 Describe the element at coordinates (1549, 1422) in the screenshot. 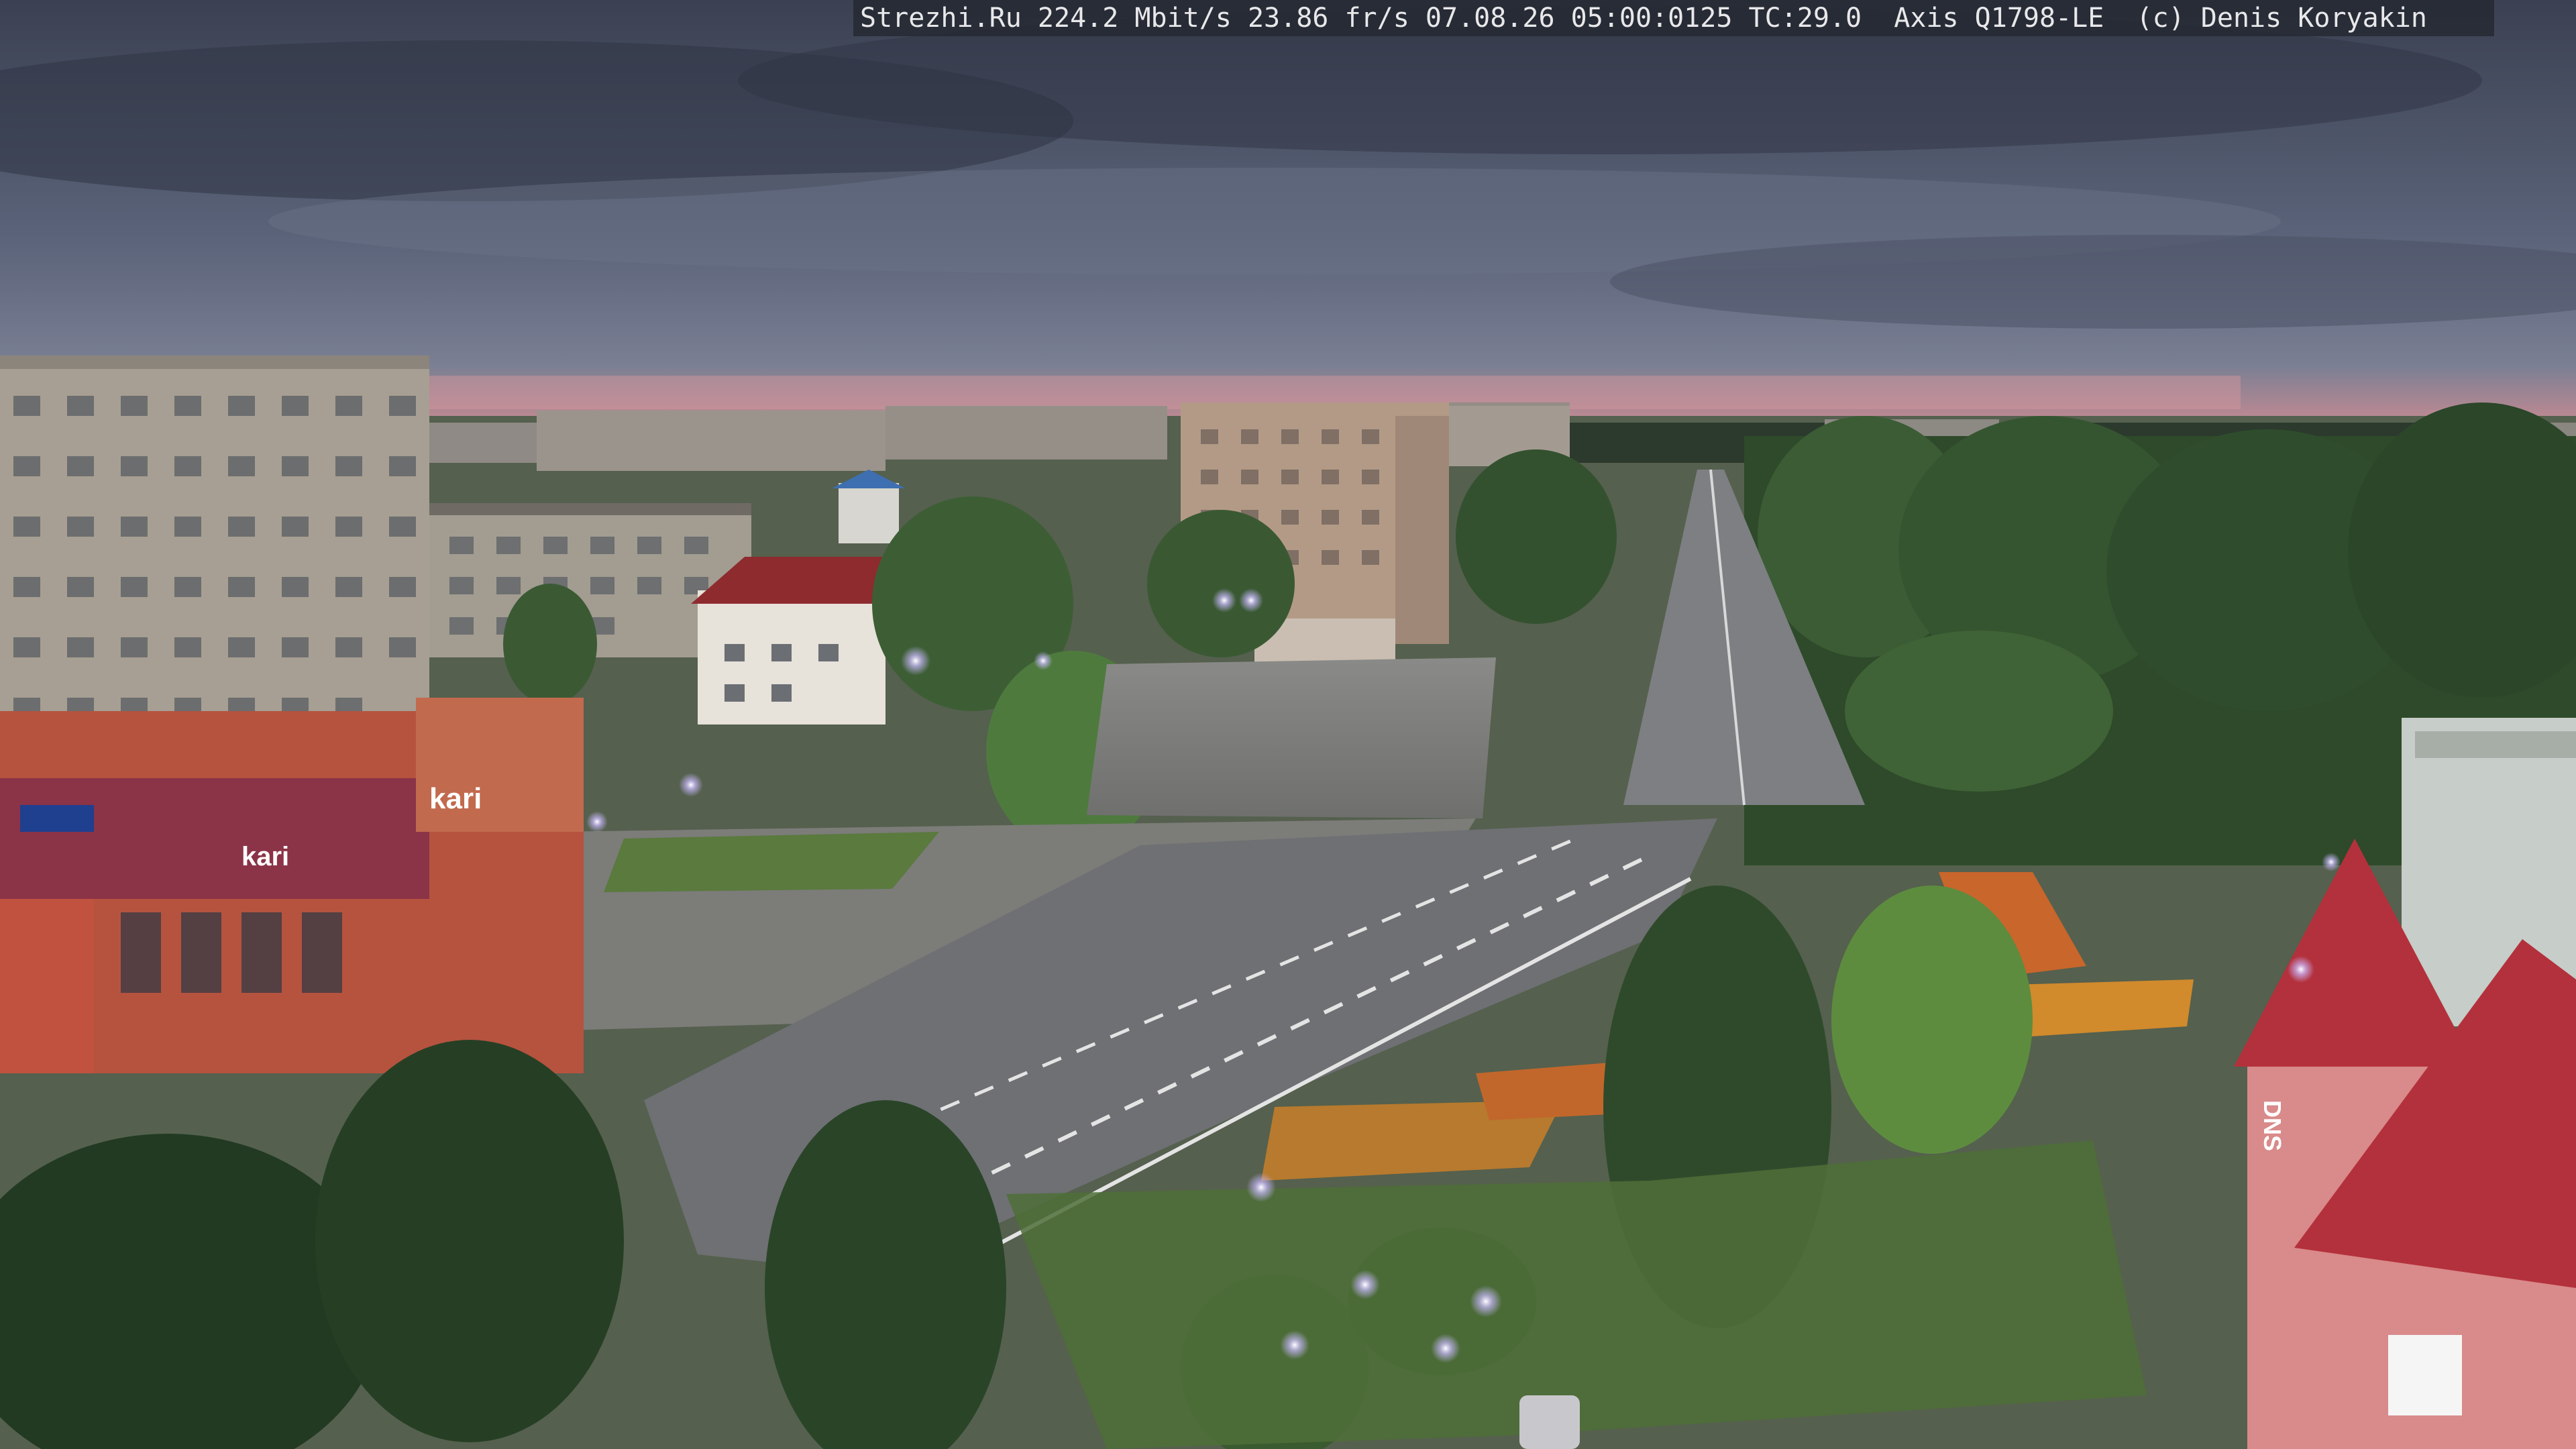

I see `parked-car` at that location.